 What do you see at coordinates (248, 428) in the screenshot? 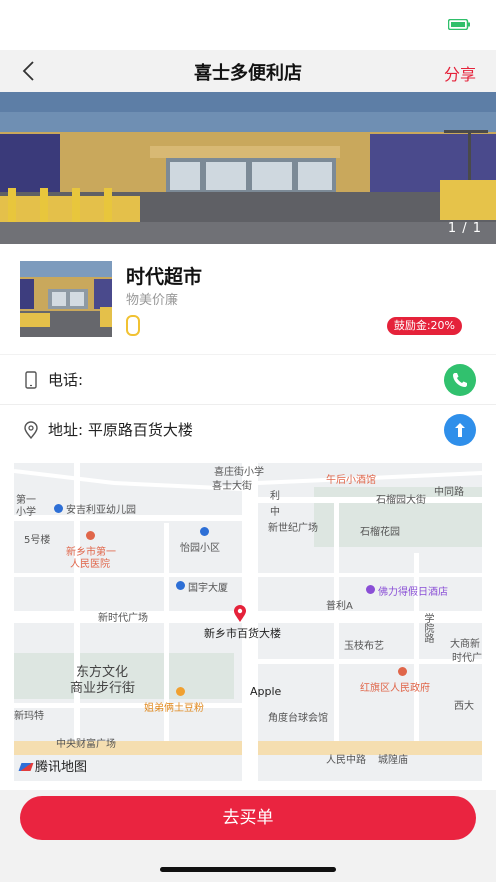
I see `address-row: 地址: 平原路百货大楼` at bounding box center [248, 428].